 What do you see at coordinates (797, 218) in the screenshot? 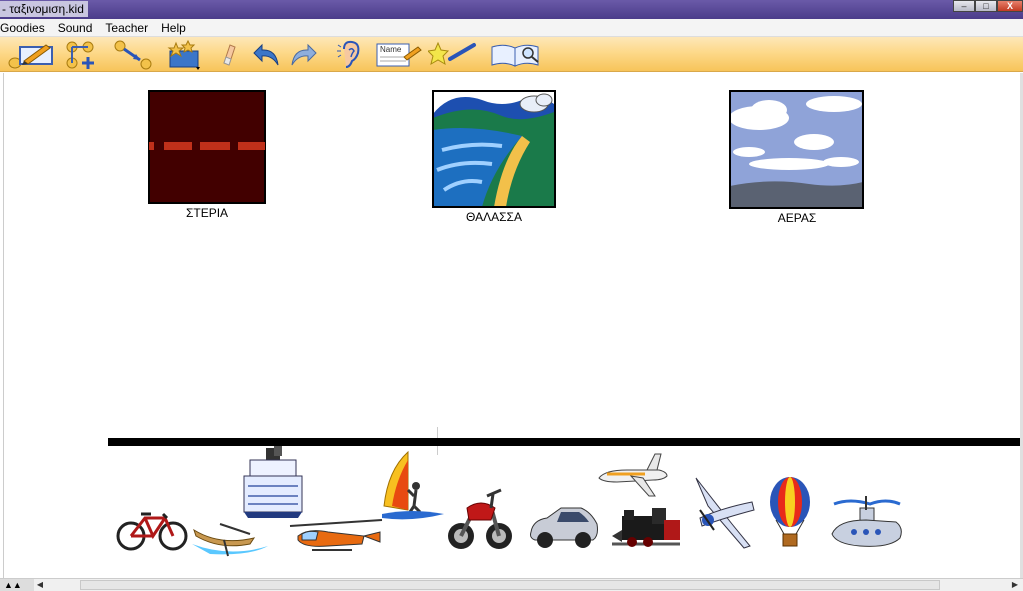
I see `category-label: ΑΕΡΑΣ` at bounding box center [797, 218].